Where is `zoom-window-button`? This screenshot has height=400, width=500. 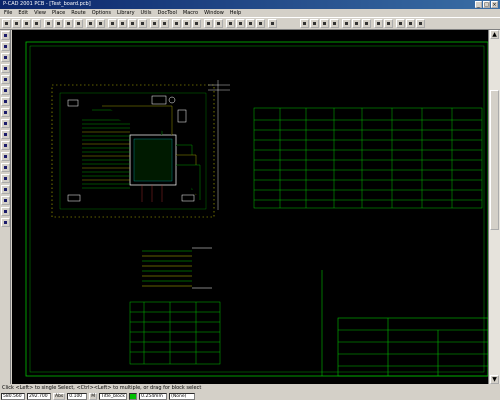 zoom-window-button is located at coordinates (132, 23).